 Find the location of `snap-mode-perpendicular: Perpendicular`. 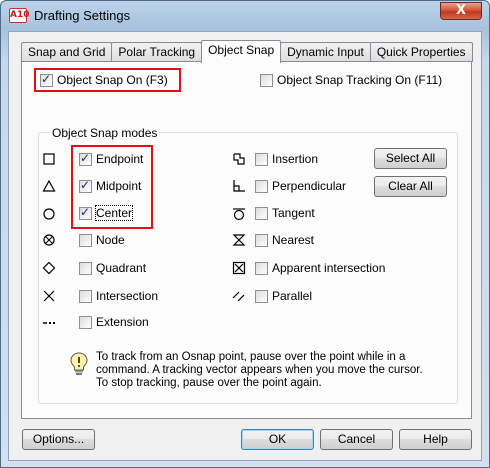

snap-mode-perpendicular: Perpendicular is located at coordinates (300, 186).